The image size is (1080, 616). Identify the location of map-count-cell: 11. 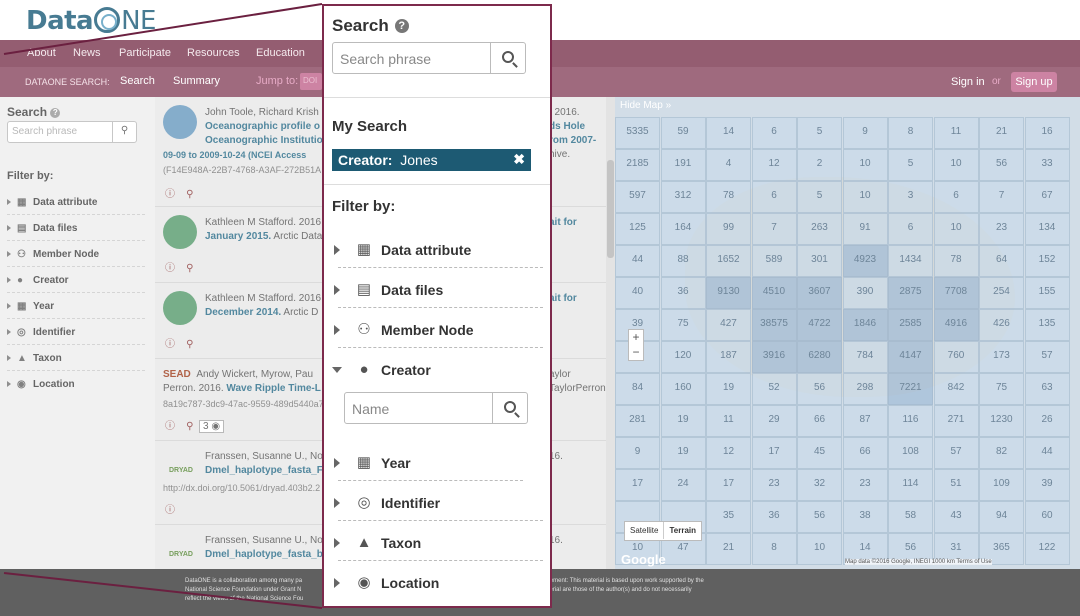
(956, 133).